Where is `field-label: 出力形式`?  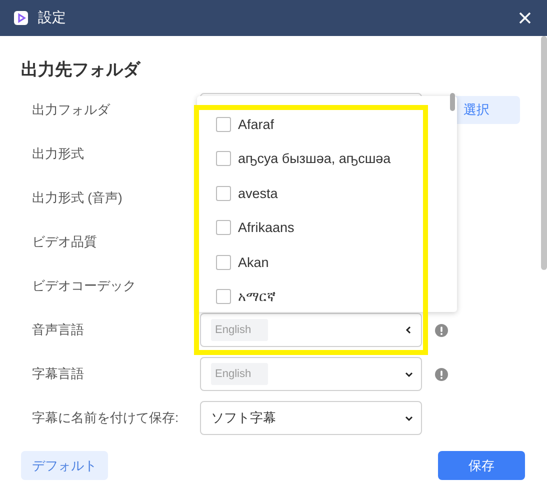
field-label: 出力形式 is located at coordinates (58, 154).